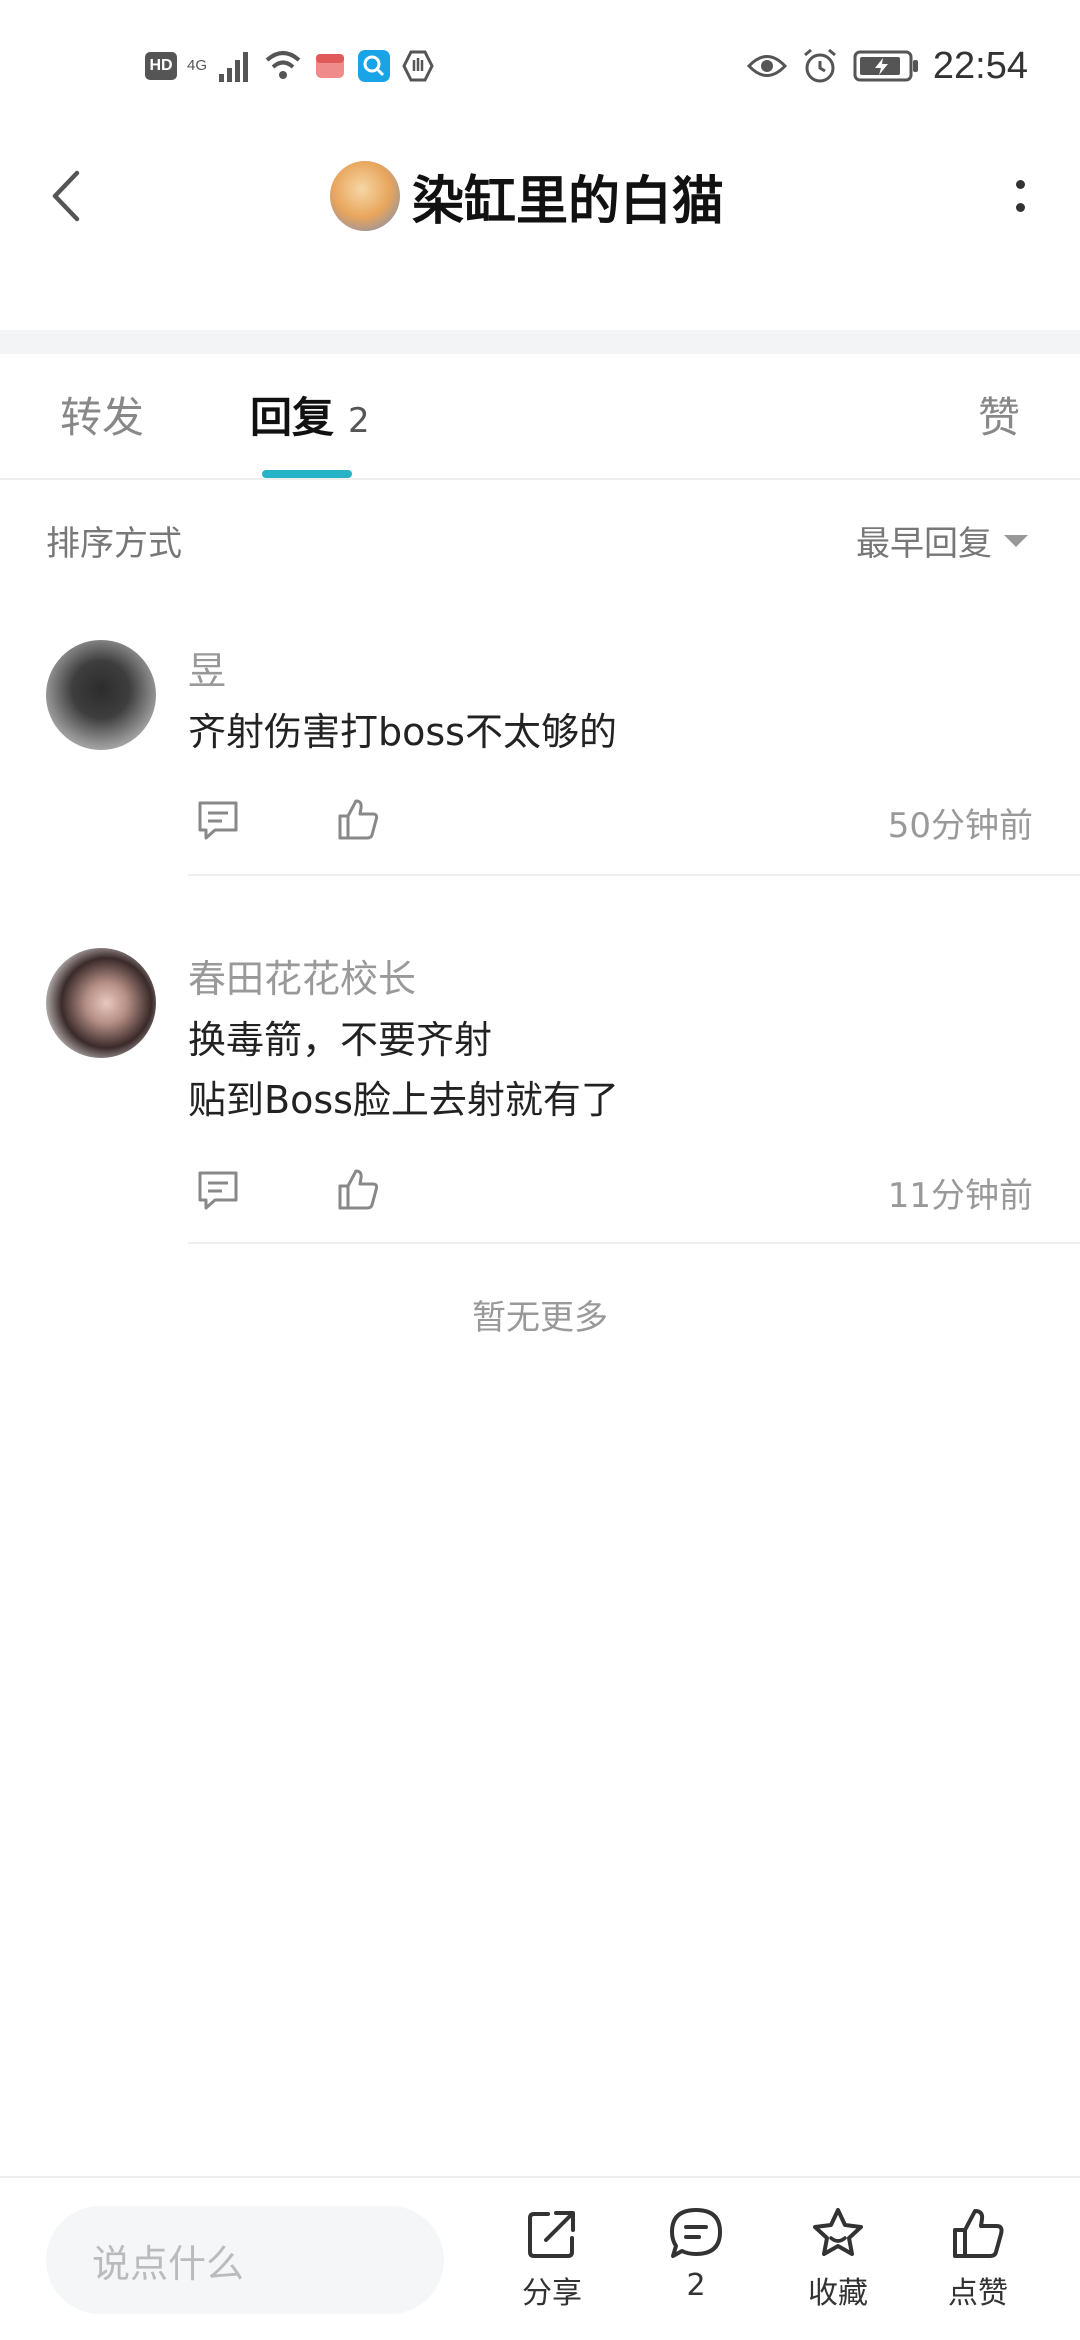 Image resolution: width=1080 pixels, height=2340 pixels. What do you see at coordinates (540, 417) in the screenshot?
I see `tab-bar: 转发 回复 2 赞` at bounding box center [540, 417].